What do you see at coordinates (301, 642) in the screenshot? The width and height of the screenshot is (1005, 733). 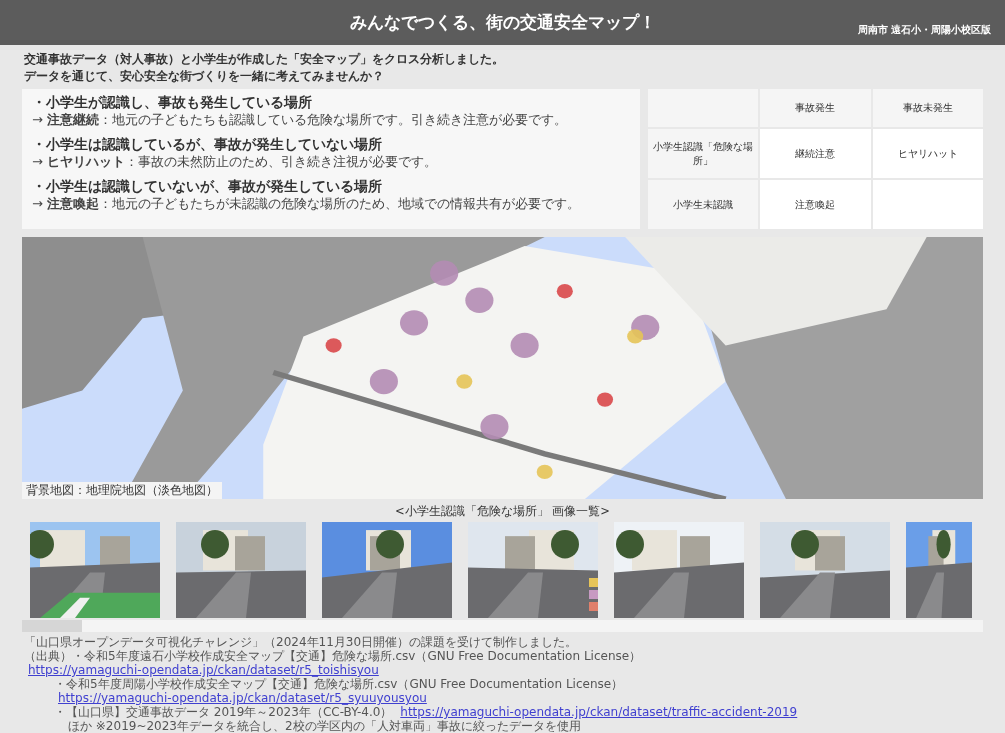 I see `footer-text: 「山口県オープンデータ可視化チャレンジ」（2024年11月30日開催）の課題を受けて制作しました。` at bounding box center [301, 642].